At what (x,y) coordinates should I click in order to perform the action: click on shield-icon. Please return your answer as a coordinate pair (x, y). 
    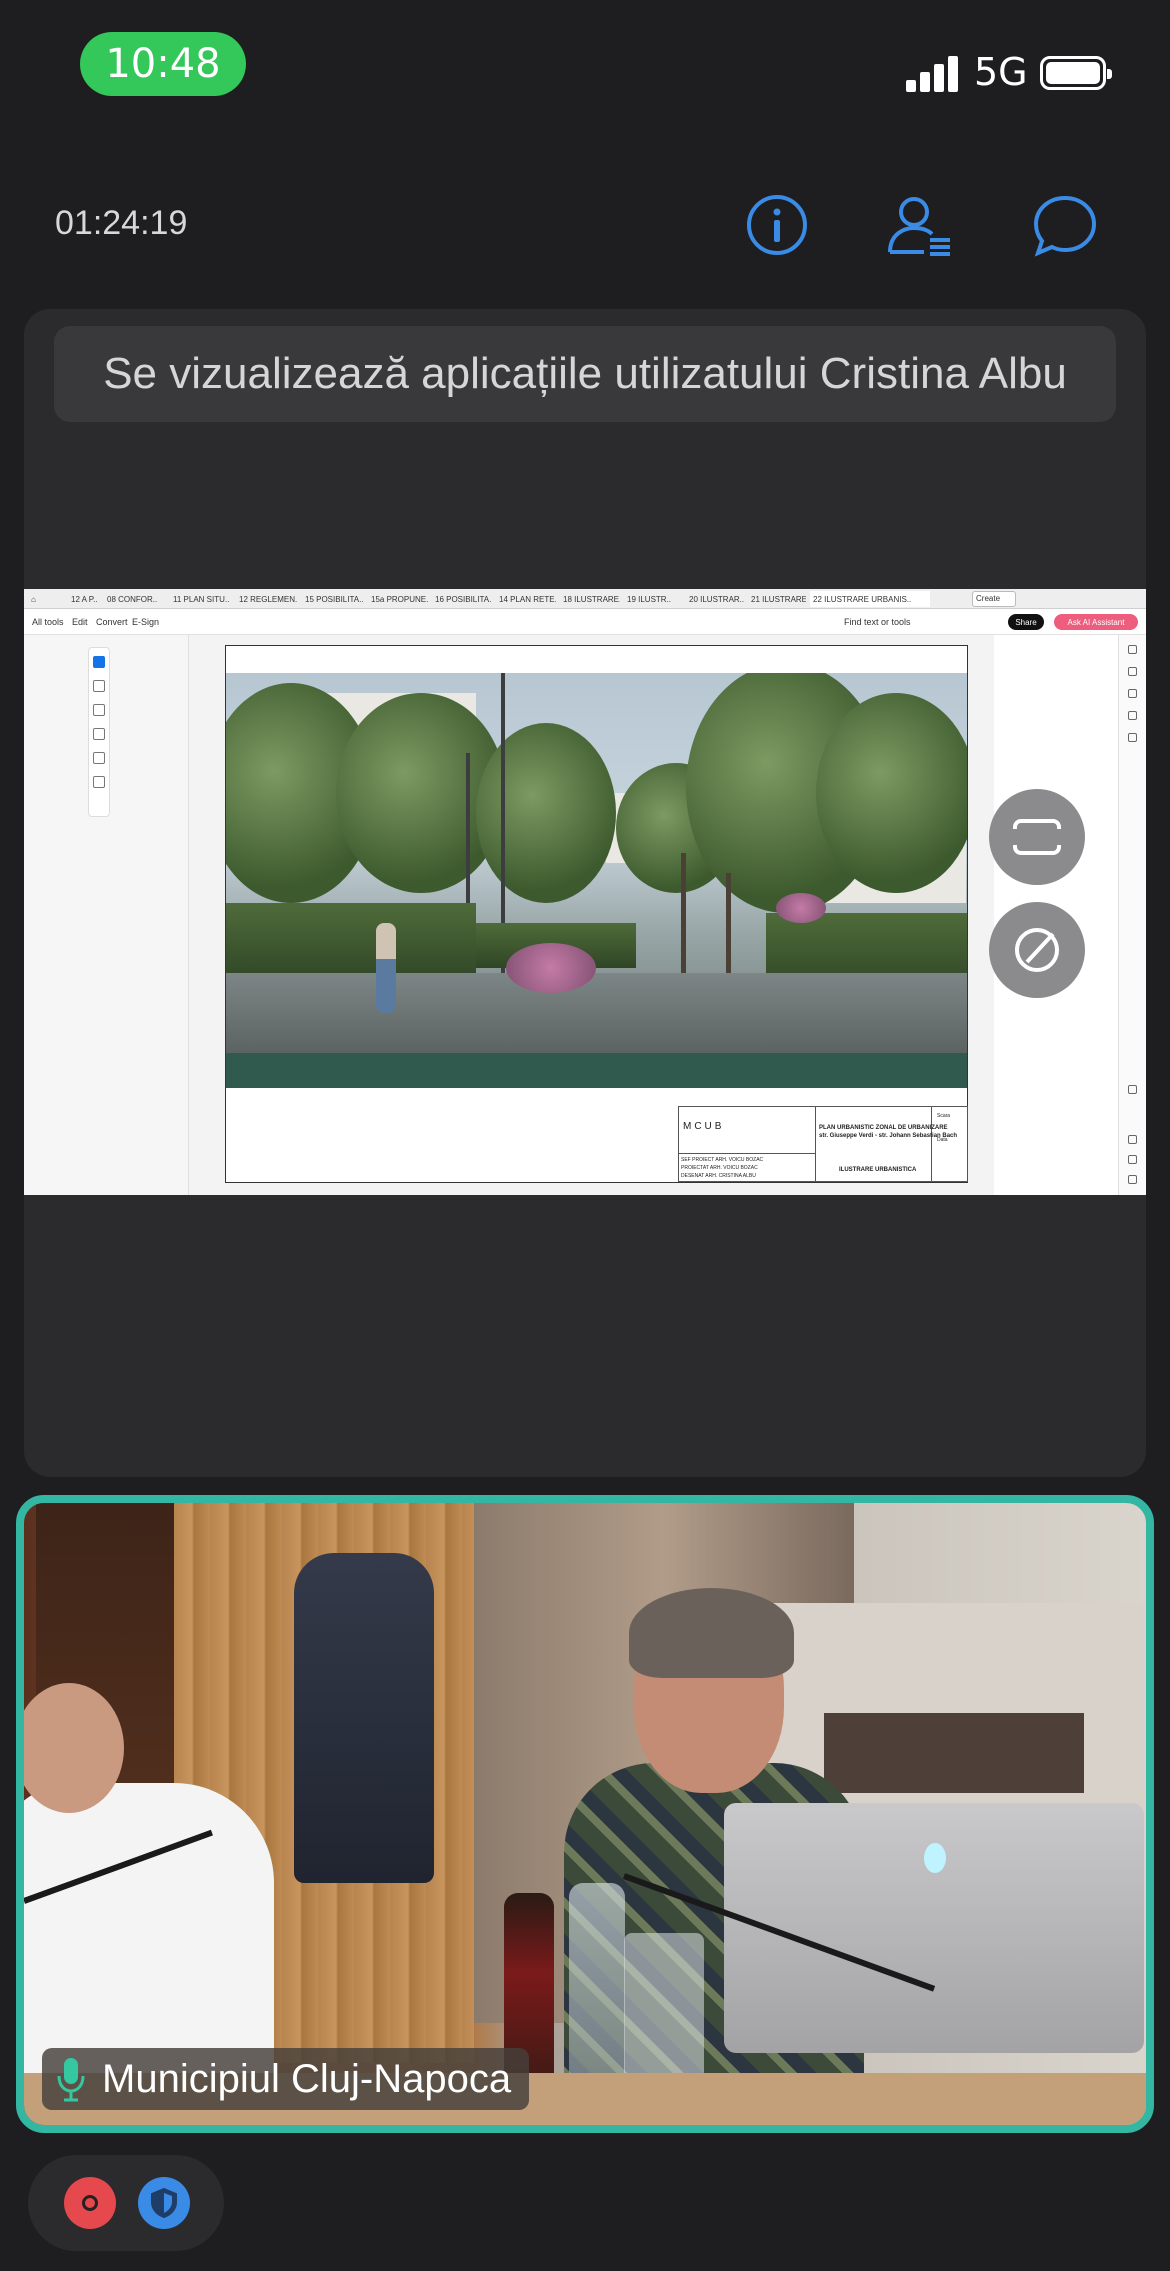
    Looking at the image, I should click on (164, 2203).